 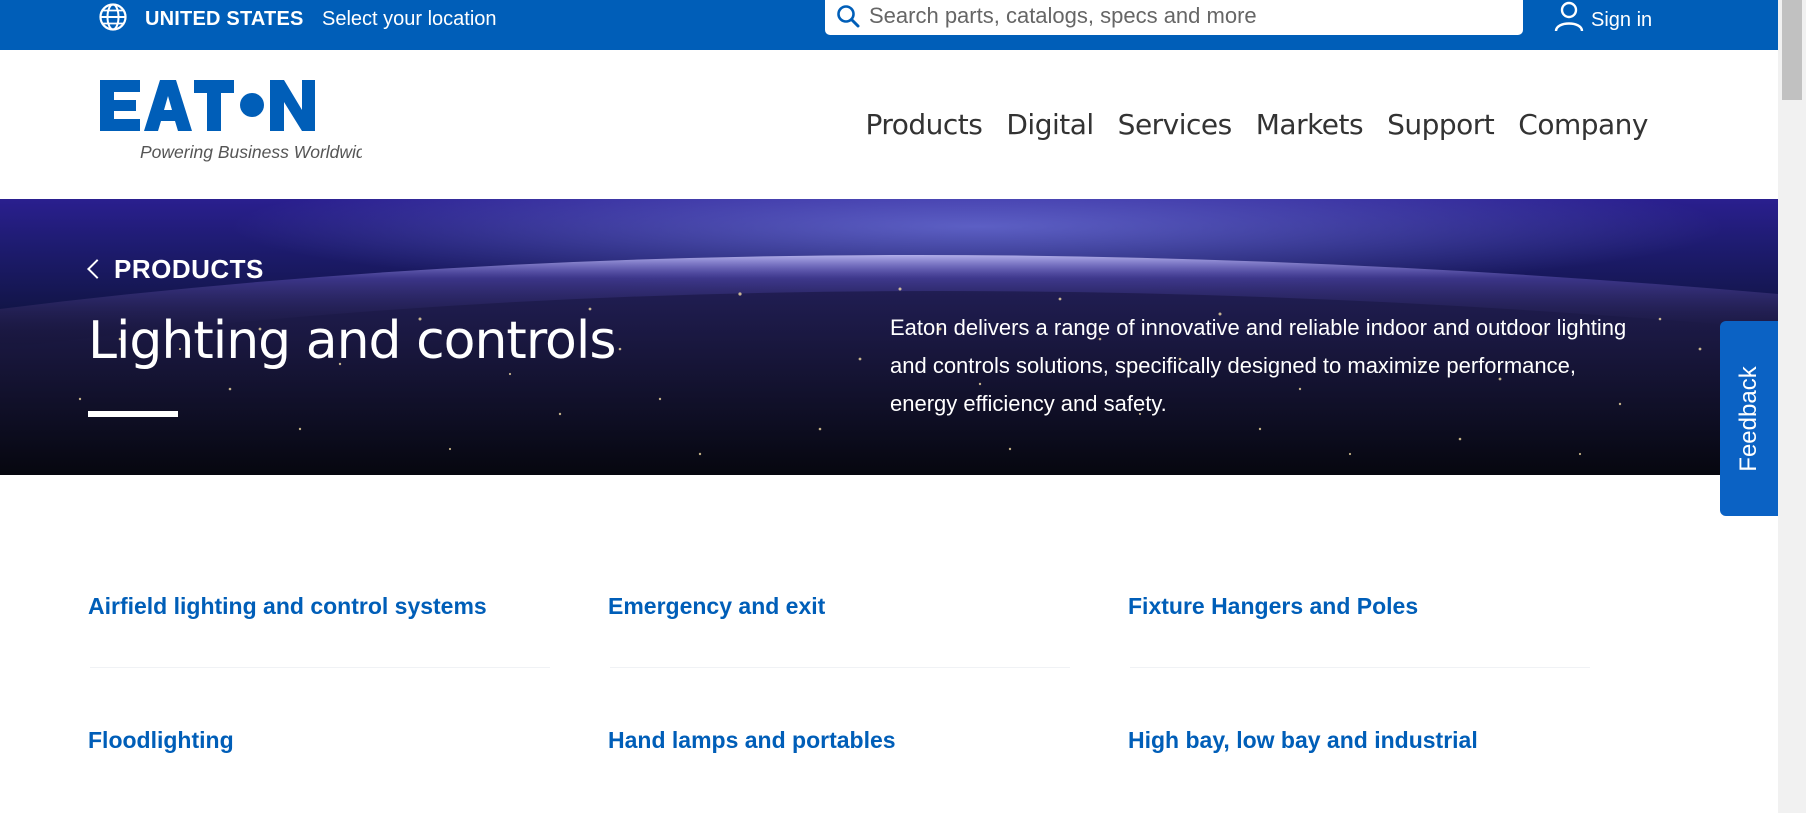 I want to click on feedback-tab: Feedback, so click(x=1749, y=418).